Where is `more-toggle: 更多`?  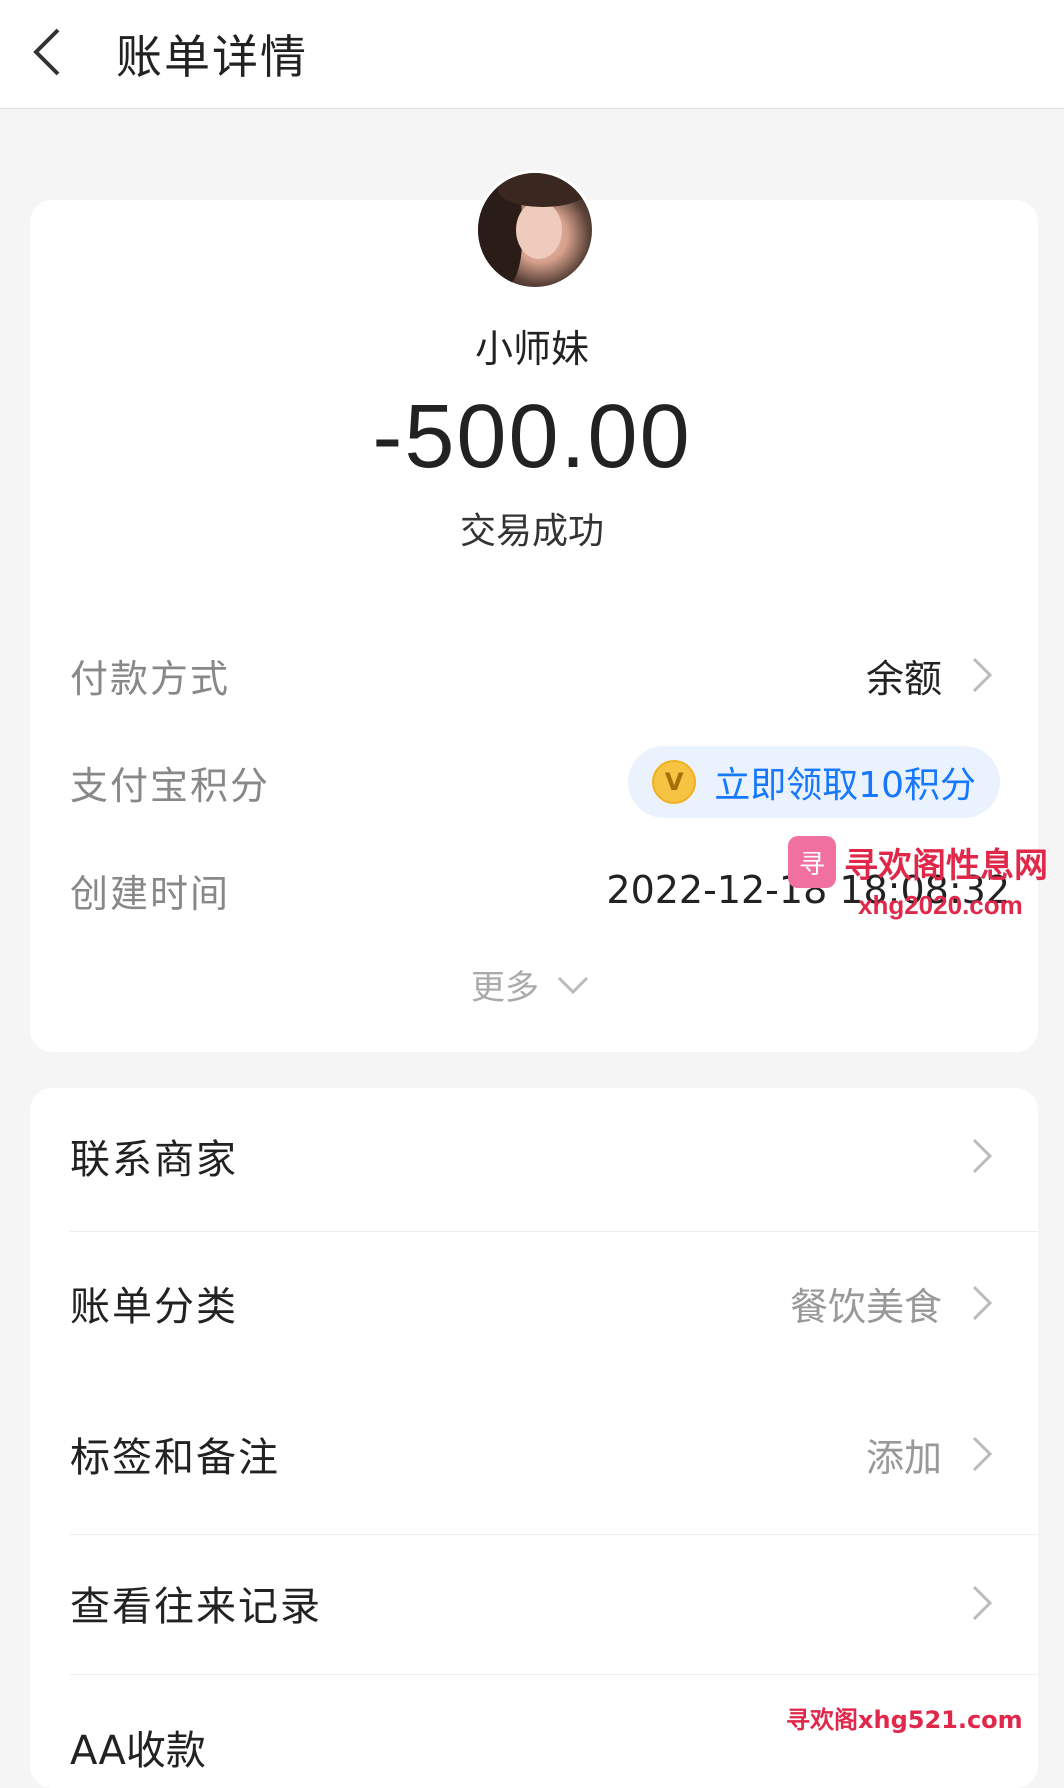
more-toggle: 更多 is located at coordinates (532, 984).